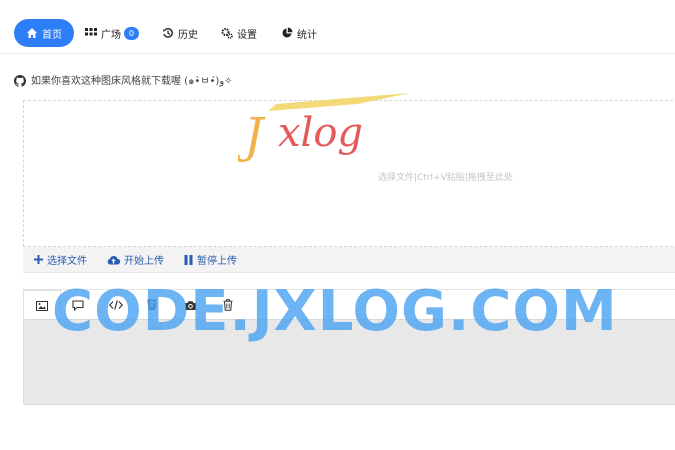 This screenshot has height=450, width=675. What do you see at coordinates (32, 33) in the screenshot?
I see `home-icon` at bounding box center [32, 33].